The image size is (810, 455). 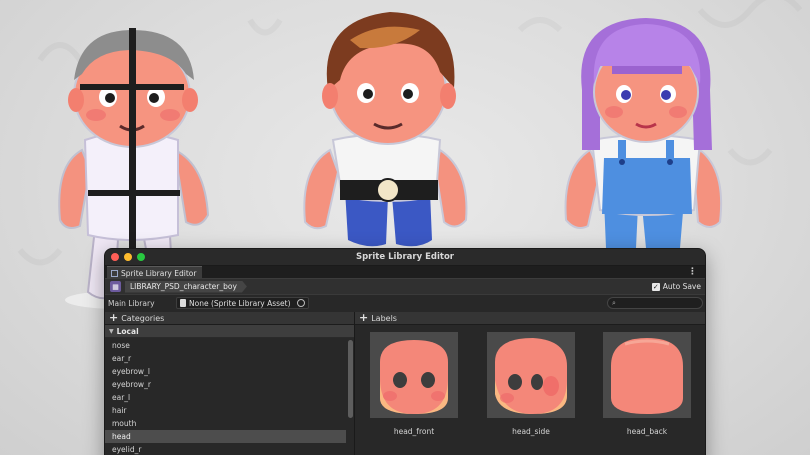 What do you see at coordinates (385, 129) in the screenshot?
I see `boy-character` at bounding box center [385, 129].